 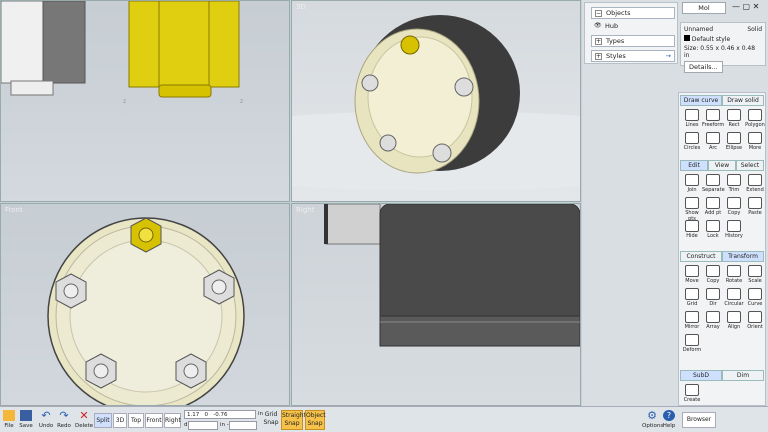 I want to click on tool-lines: Lines, so click(x=692, y=119).